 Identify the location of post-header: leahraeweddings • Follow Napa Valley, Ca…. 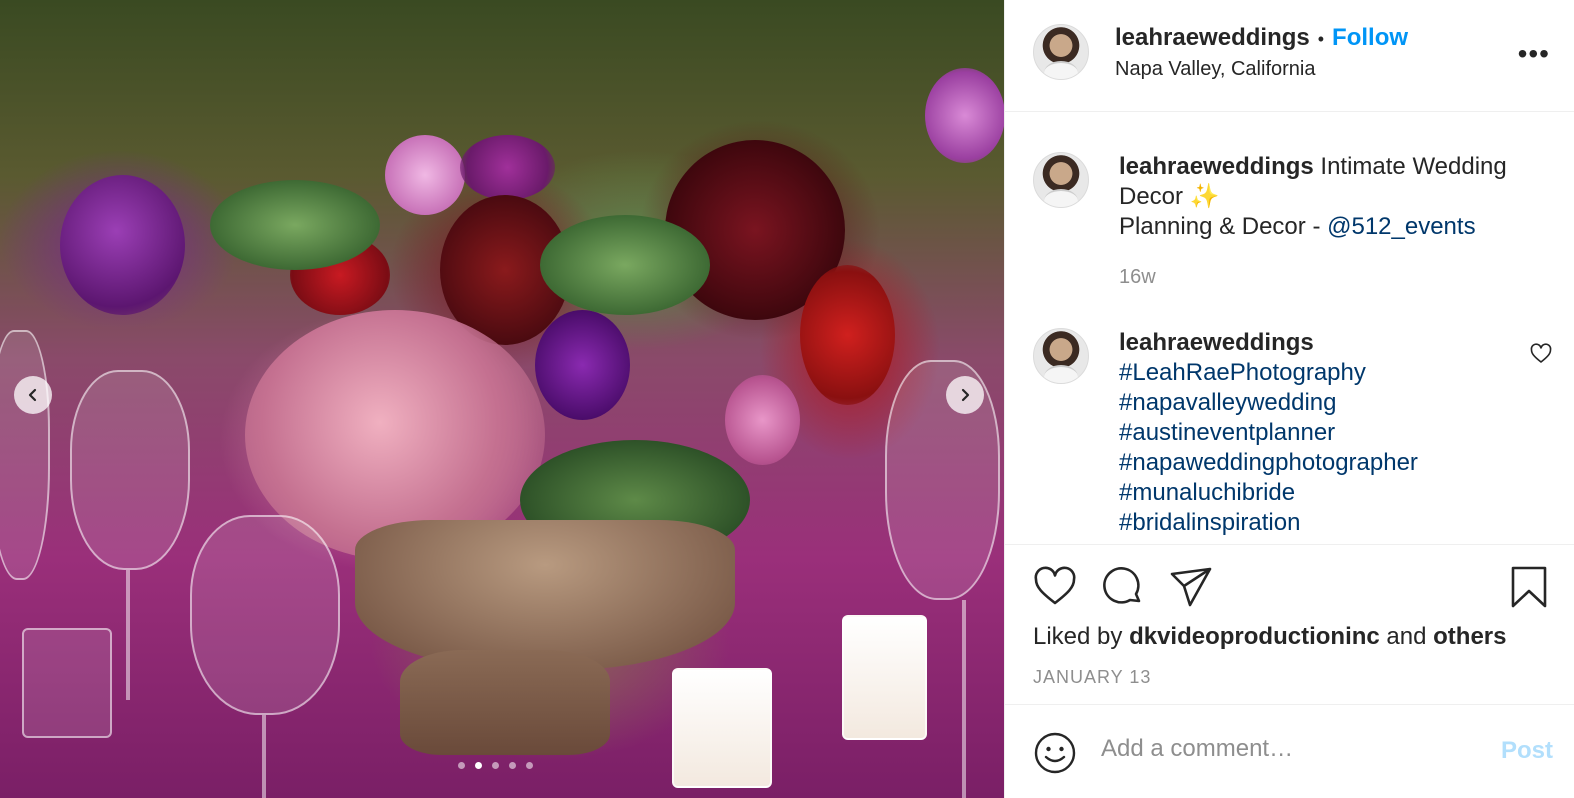
(1289, 56).